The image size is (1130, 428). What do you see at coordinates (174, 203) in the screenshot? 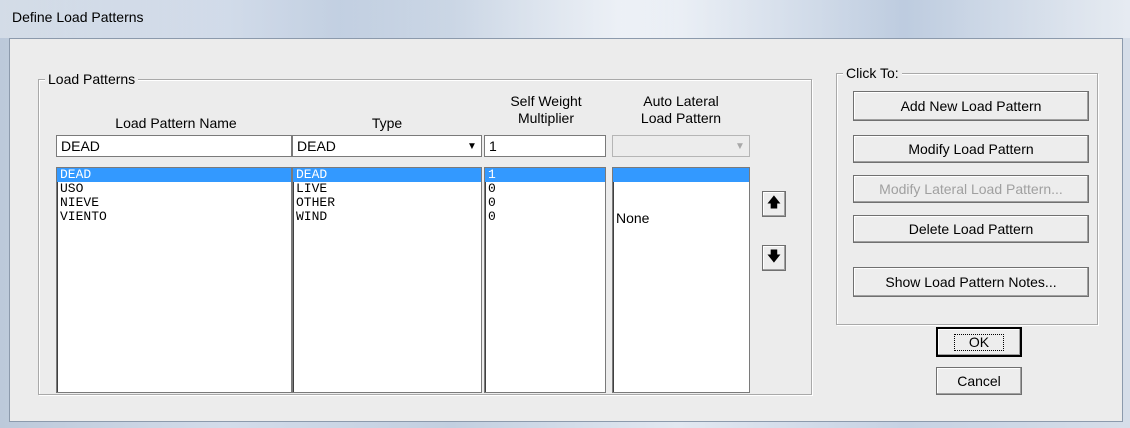
I see `list-item: NIEVE` at bounding box center [174, 203].